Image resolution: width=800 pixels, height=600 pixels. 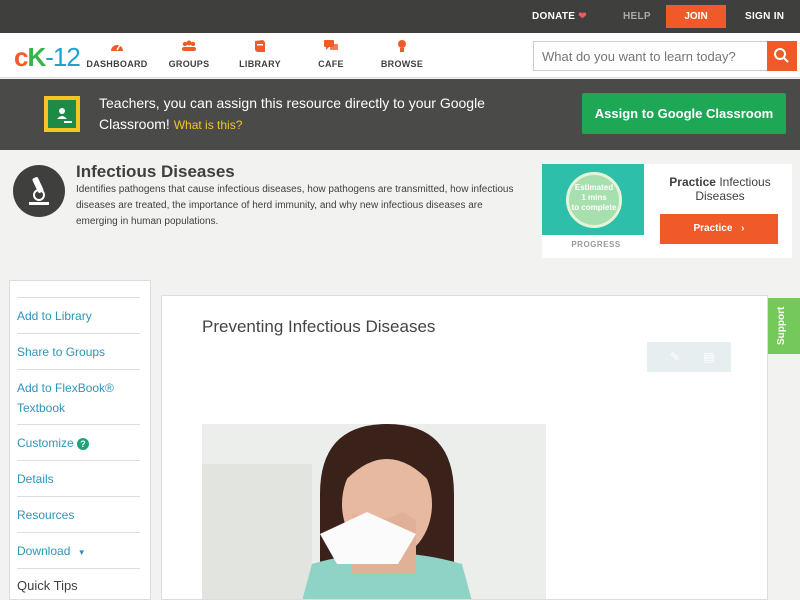 What do you see at coordinates (63, 57) in the screenshot?
I see `logo-n: -12` at bounding box center [63, 57].